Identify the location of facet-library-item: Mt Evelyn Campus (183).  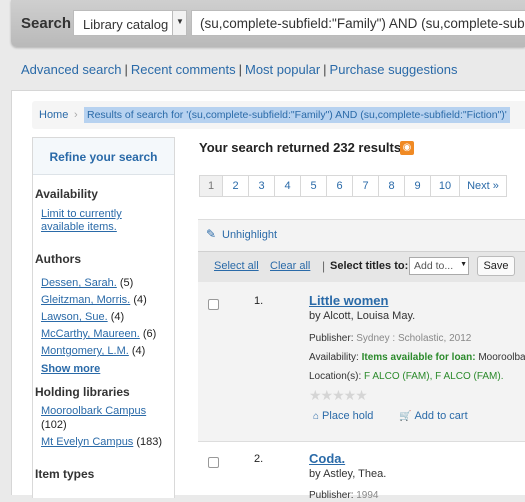
(101, 442).